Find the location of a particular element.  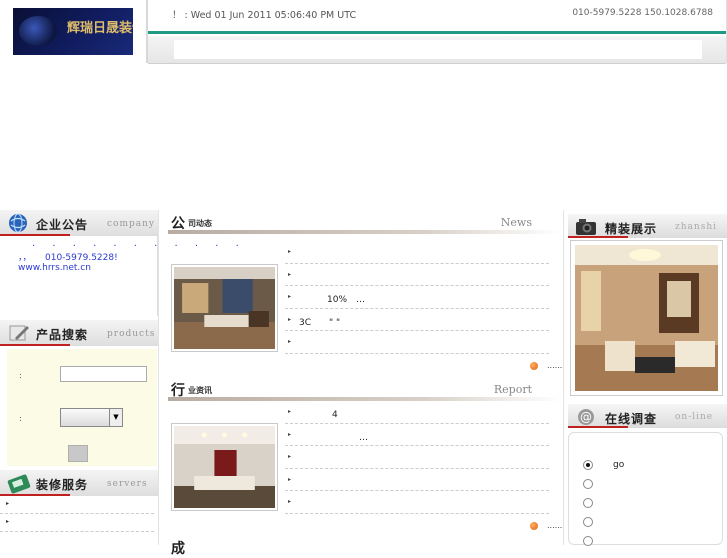

chevron-down-icon: ▼ is located at coordinates (115, 417).